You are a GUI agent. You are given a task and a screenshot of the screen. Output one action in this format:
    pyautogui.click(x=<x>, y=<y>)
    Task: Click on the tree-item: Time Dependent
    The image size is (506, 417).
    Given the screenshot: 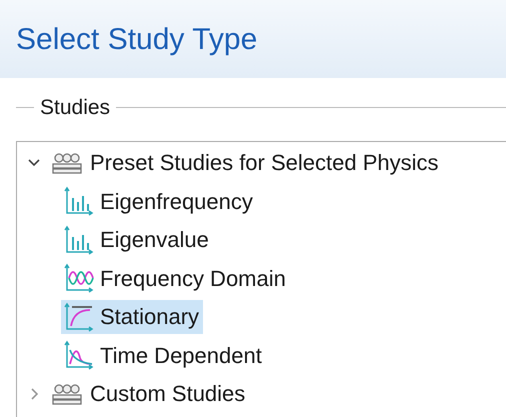 What is the action you would take?
    pyautogui.click(x=163, y=355)
    